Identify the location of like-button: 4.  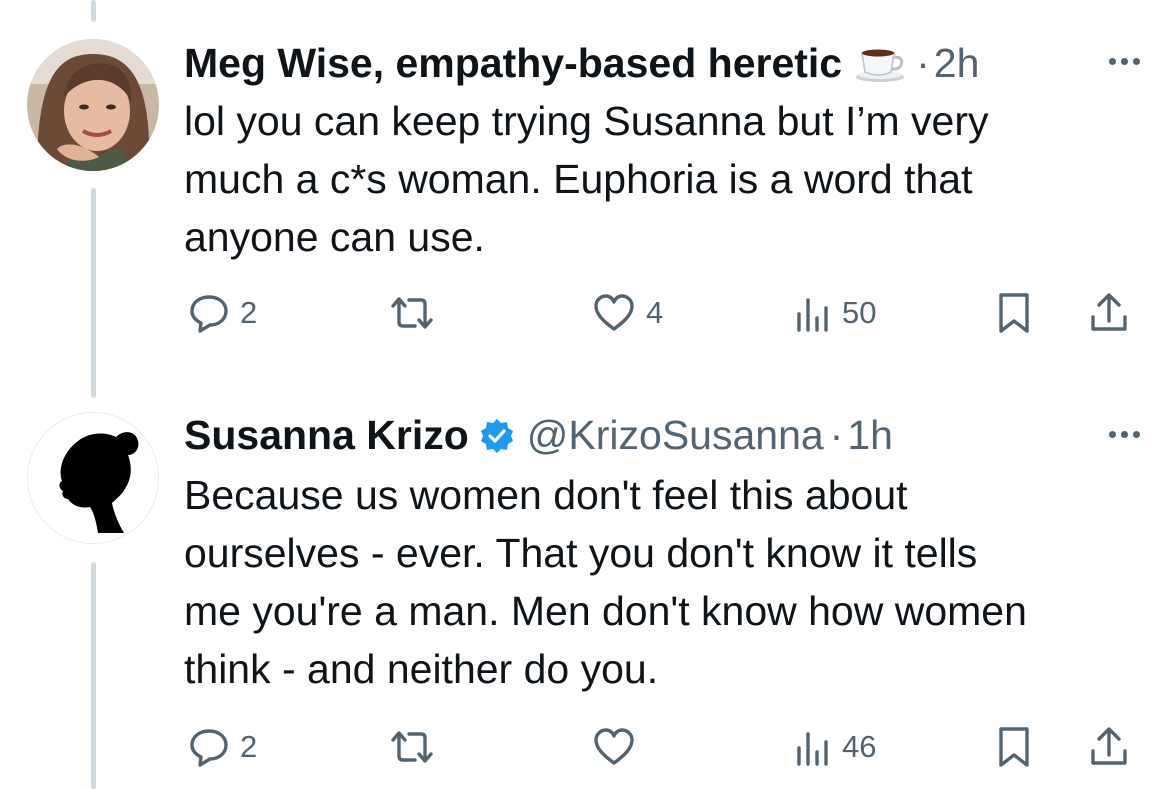
(627, 313).